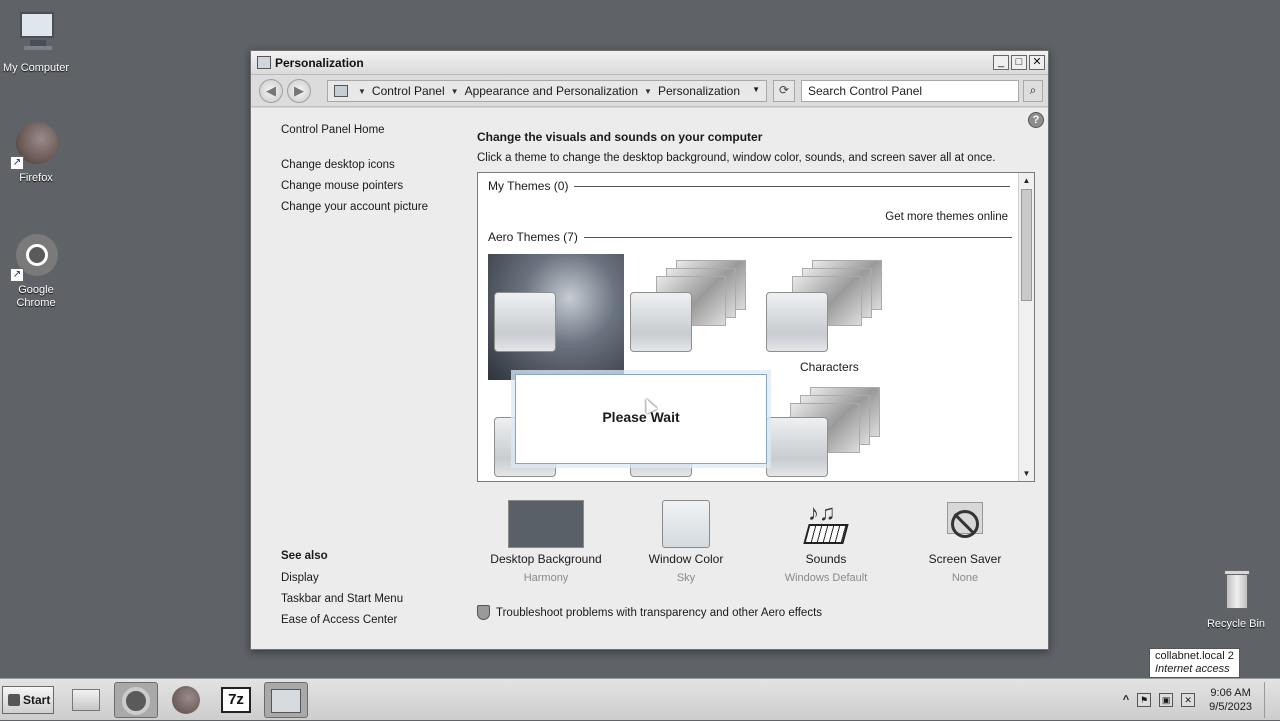 The width and height of the screenshot is (1280, 721). I want to click on please-wait-dialog: Please Wait, so click(641, 419).